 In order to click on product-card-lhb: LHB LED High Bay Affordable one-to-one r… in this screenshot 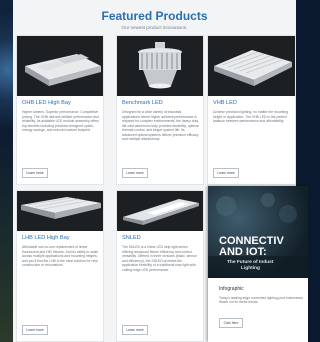, I will do `click(60, 266)`.